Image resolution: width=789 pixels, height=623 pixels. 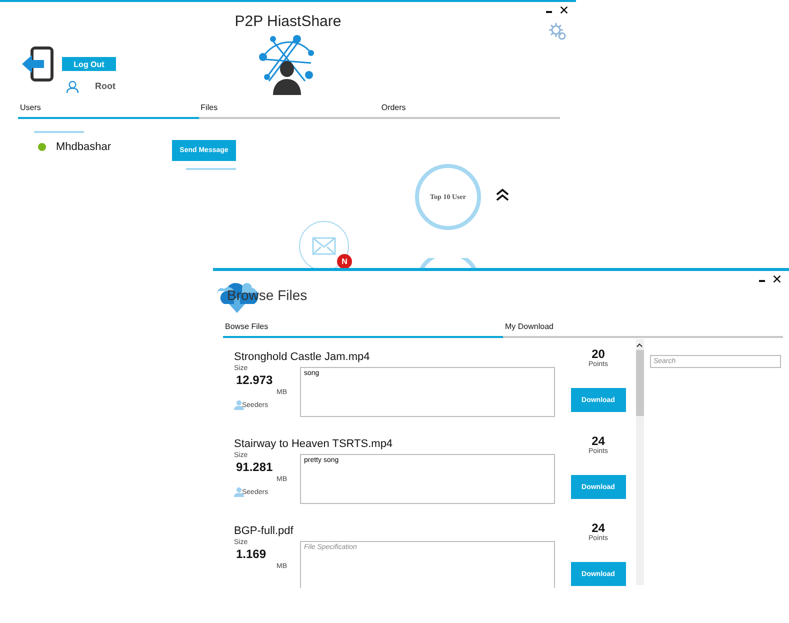 What do you see at coordinates (252, 554) in the screenshot?
I see `file-size: 1.169` at bounding box center [252, 554].